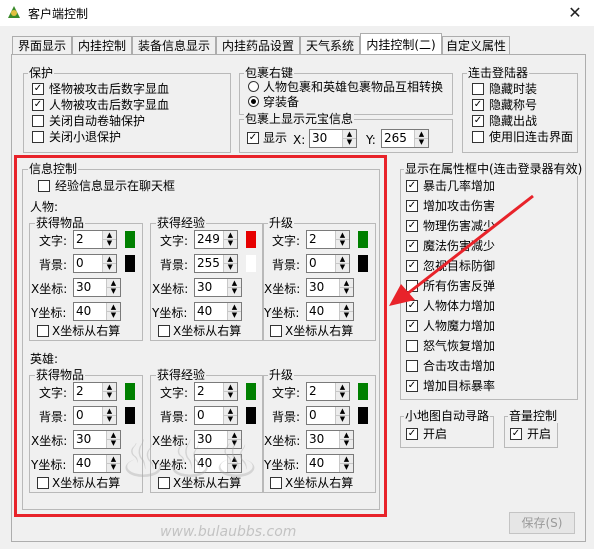 The image size is (594, 549). I want to click on ingot-x-spinner: 30 ▲ ▼, so click(333, 138).